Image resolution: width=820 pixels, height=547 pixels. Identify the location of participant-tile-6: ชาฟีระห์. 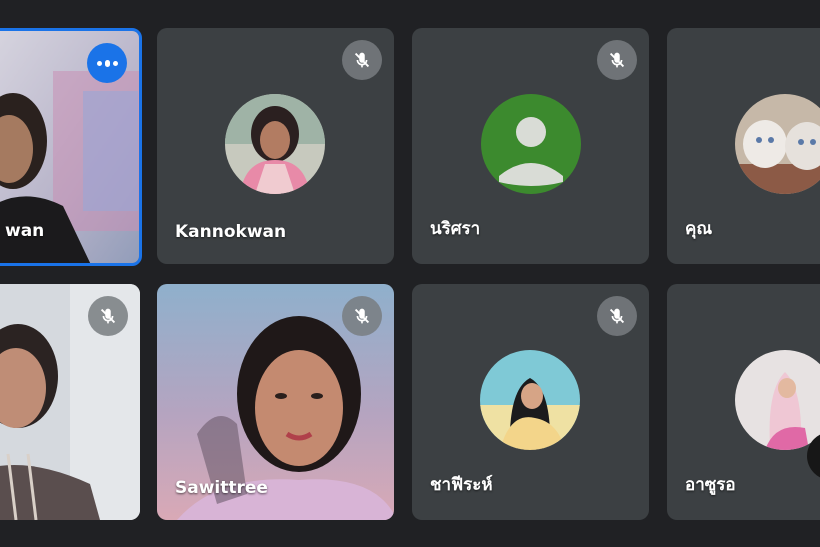
(530, 402).